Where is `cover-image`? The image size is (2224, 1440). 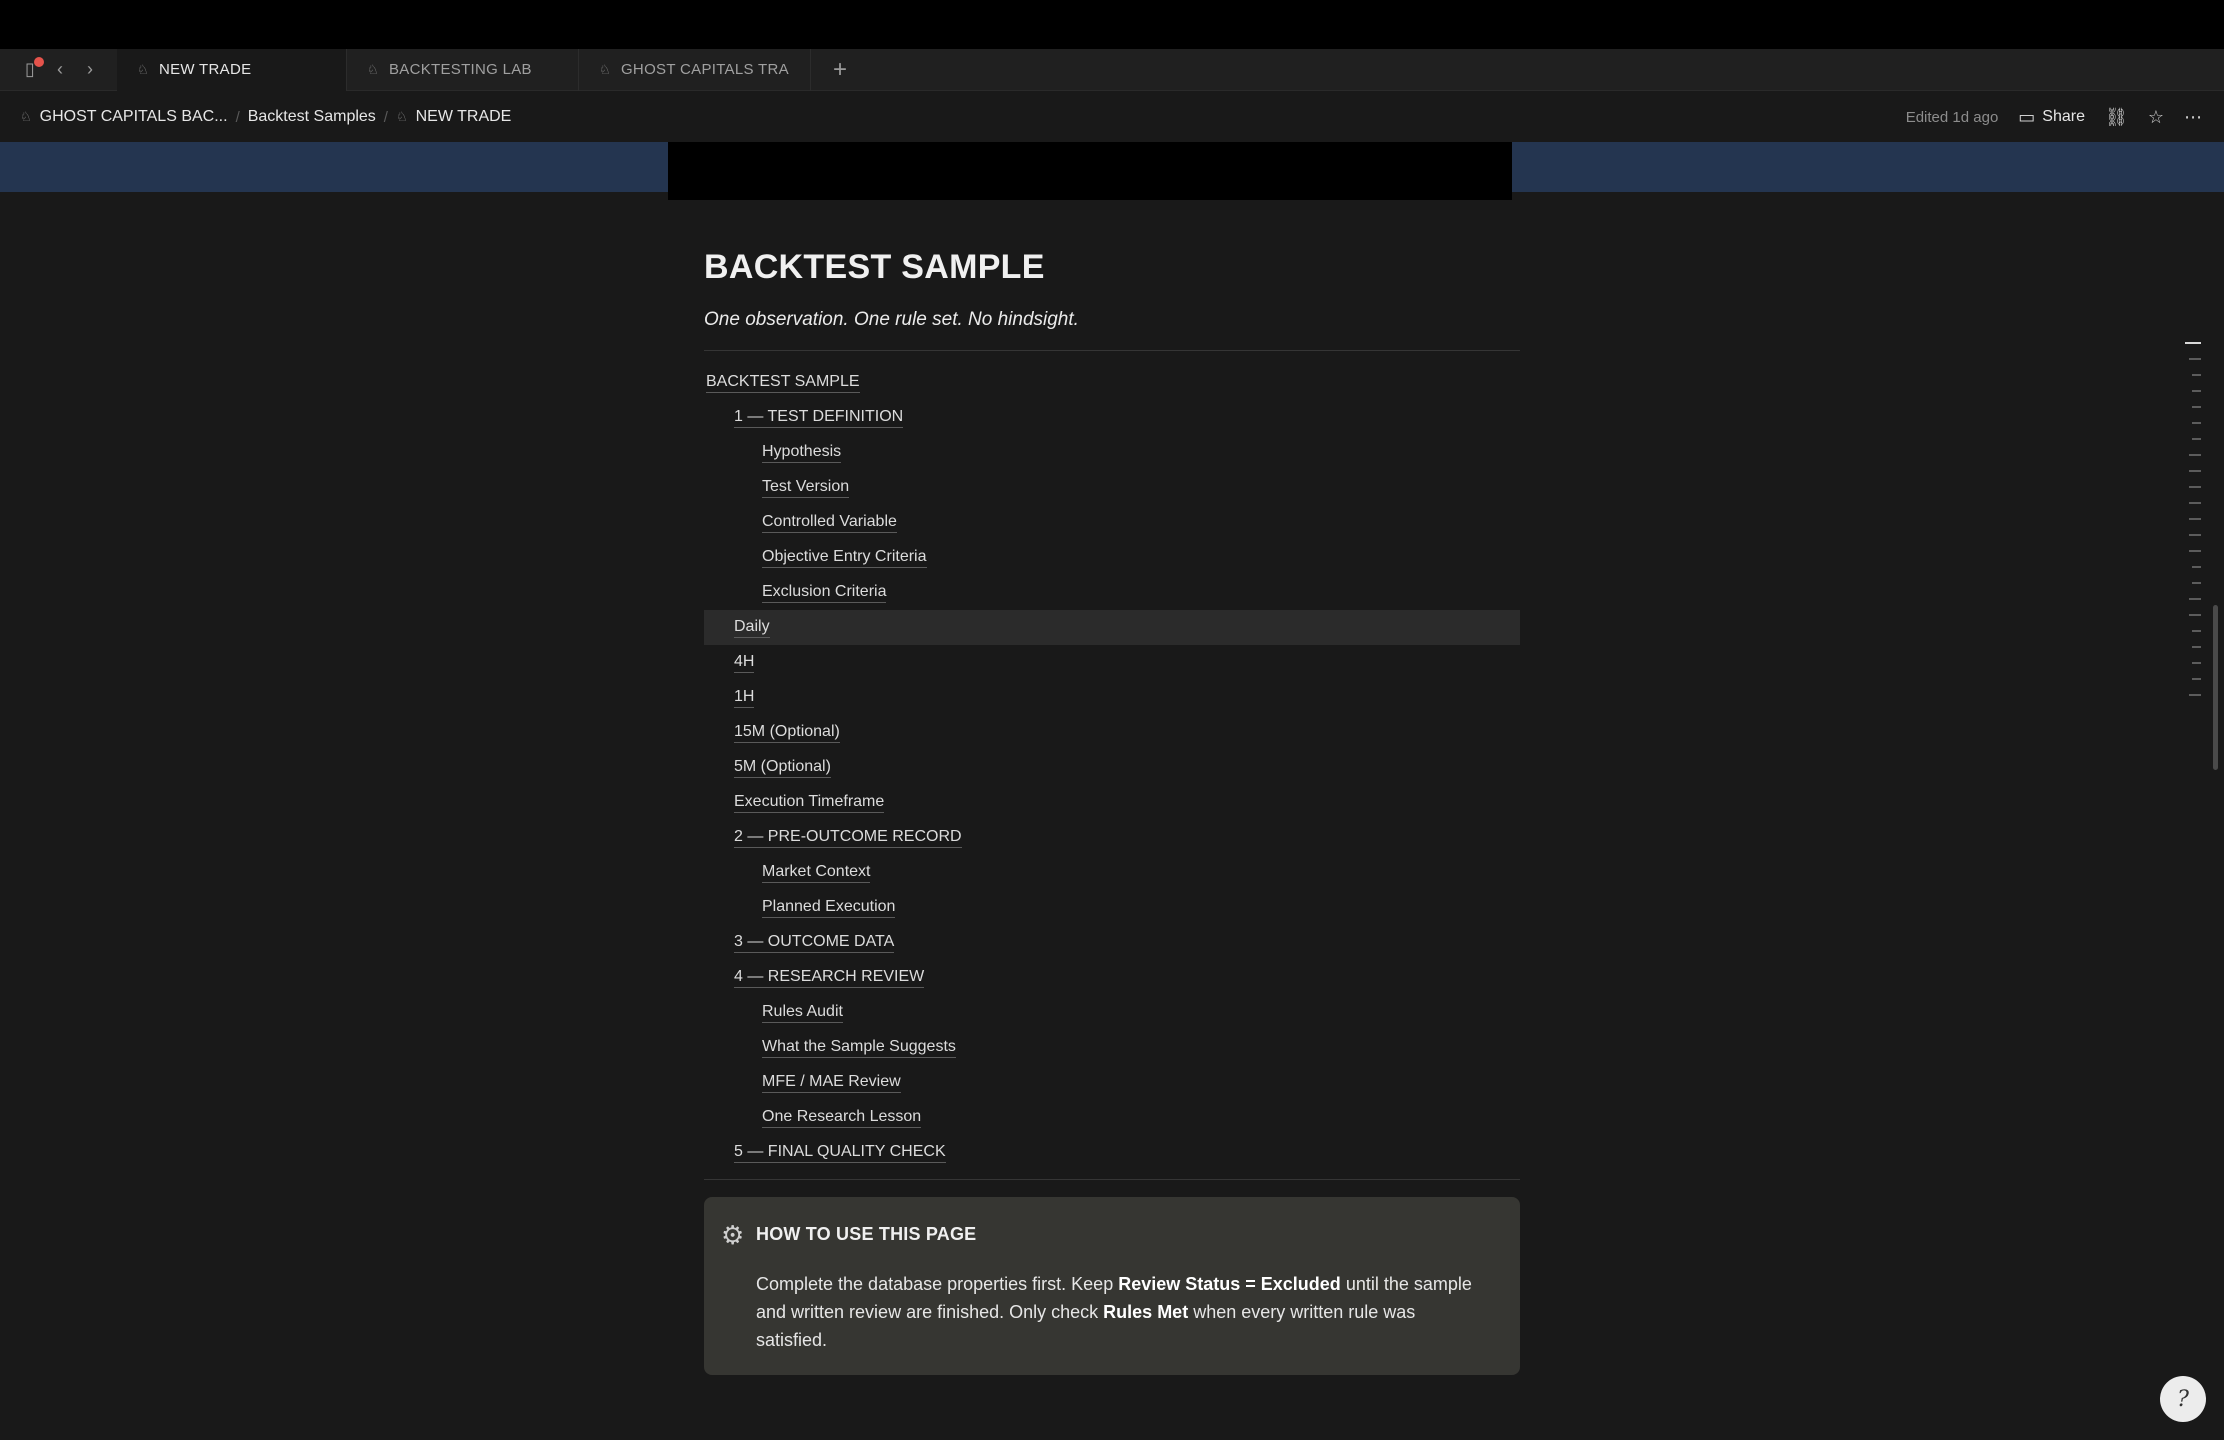 cover-image is located at coordinates (1090, 171).